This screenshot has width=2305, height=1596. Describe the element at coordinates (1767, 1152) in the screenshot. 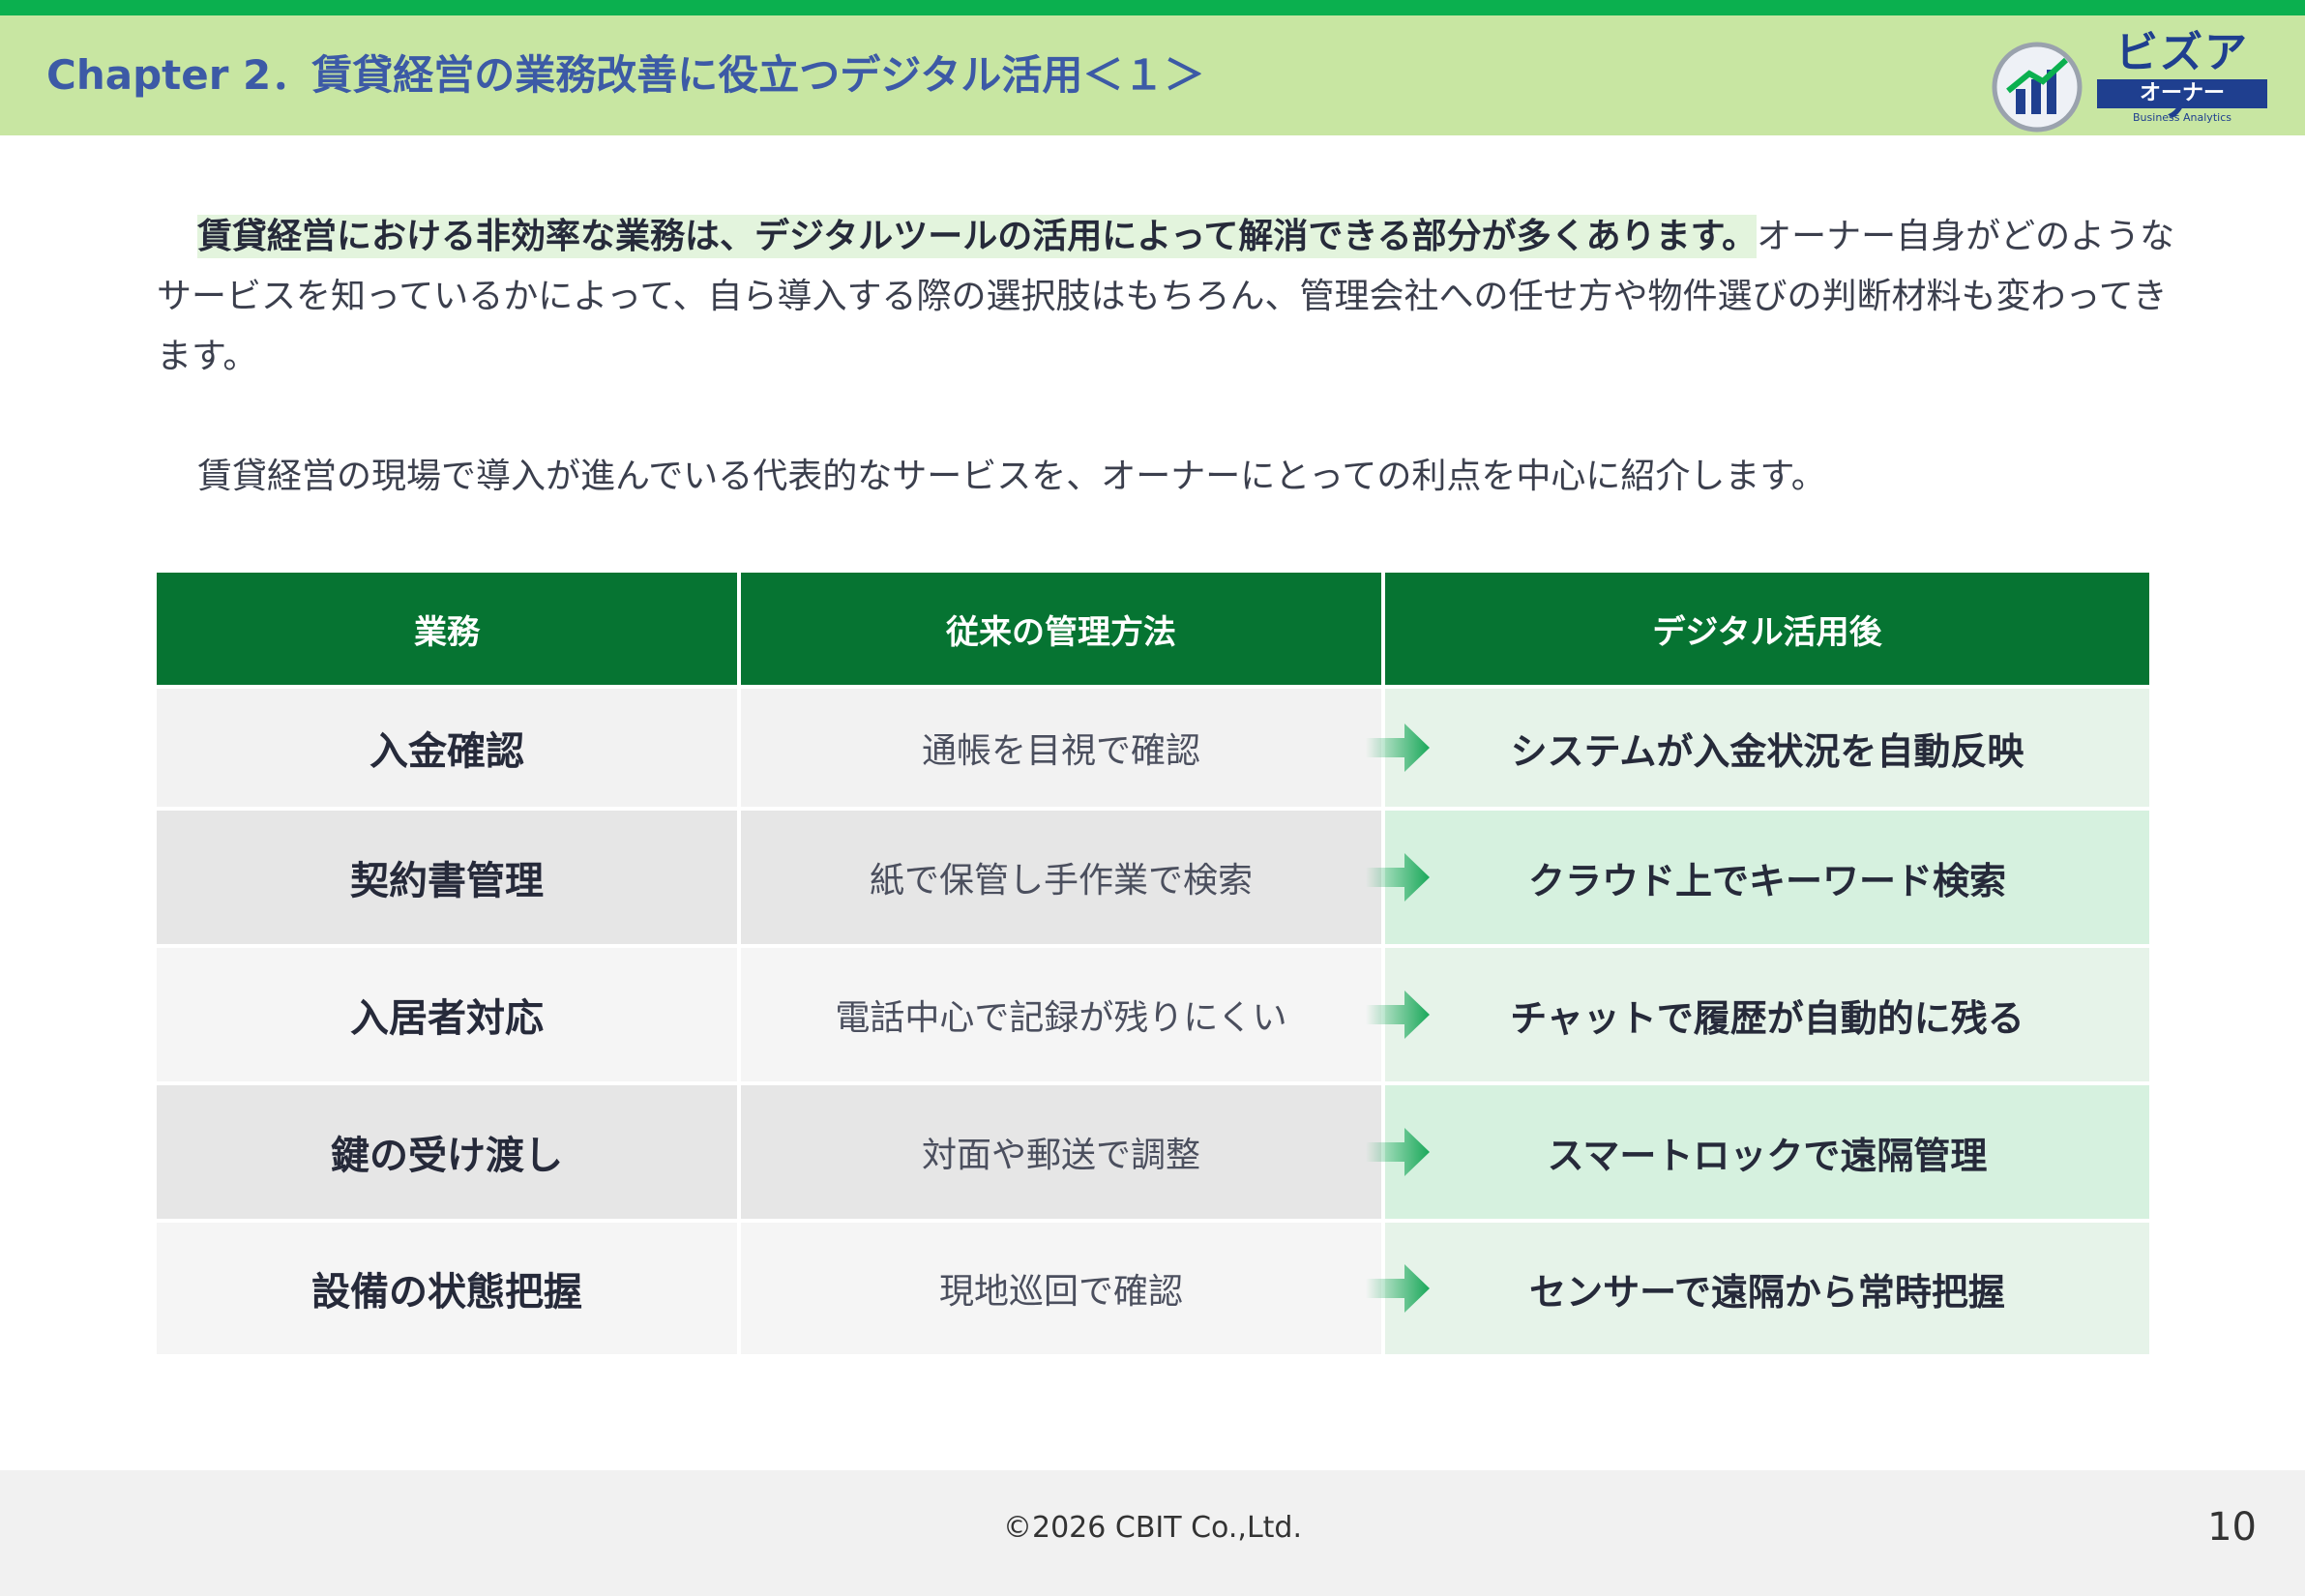

I see `cell-digital: スマートロックで遠隔管理` at that location.